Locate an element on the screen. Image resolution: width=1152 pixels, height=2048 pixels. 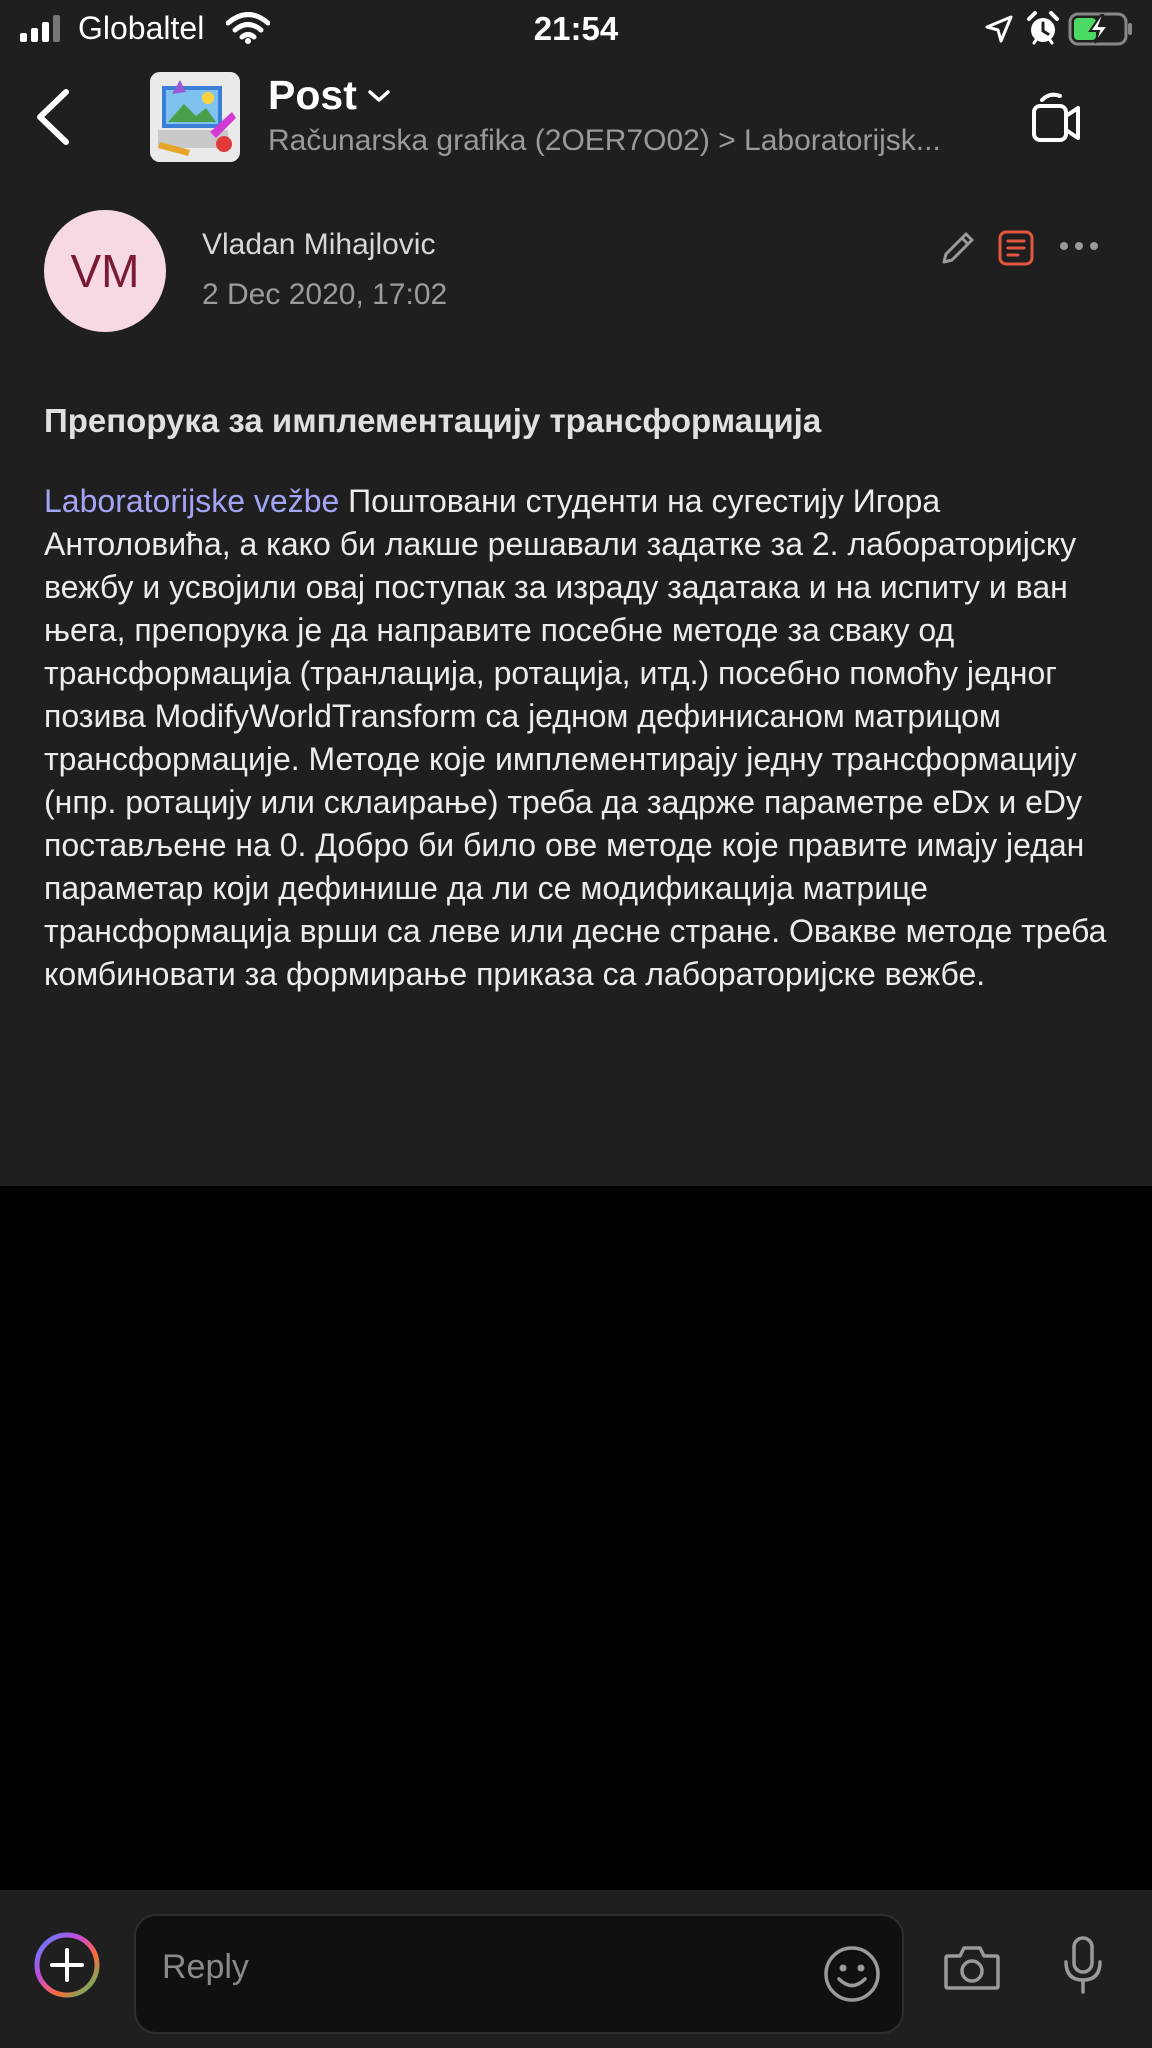
edit-icon is located at coordinates (958, 248).